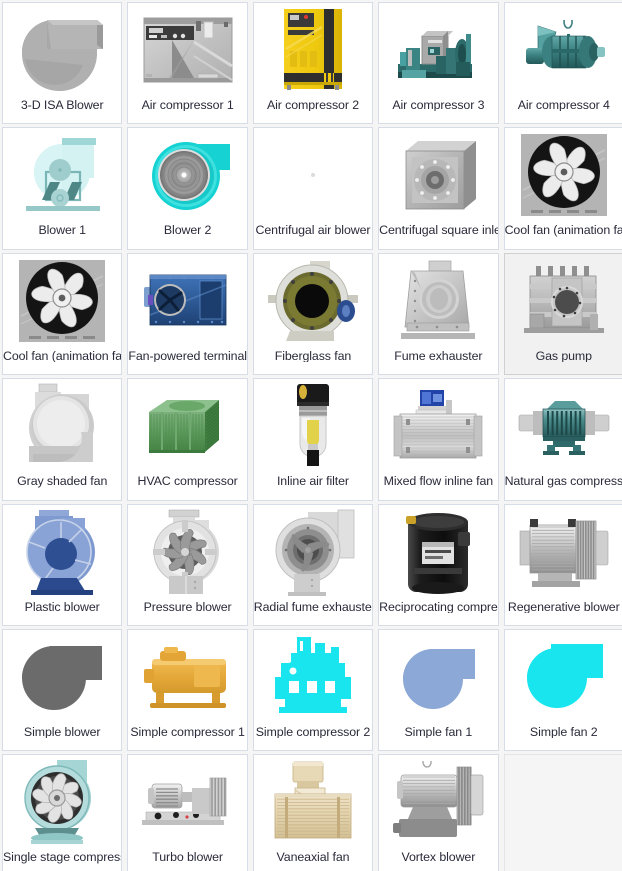  What do you see at coordinates (187, 481) in the screenshot?
I see `symbol-label: HVAC compressor` at bounding box center [187, 481].